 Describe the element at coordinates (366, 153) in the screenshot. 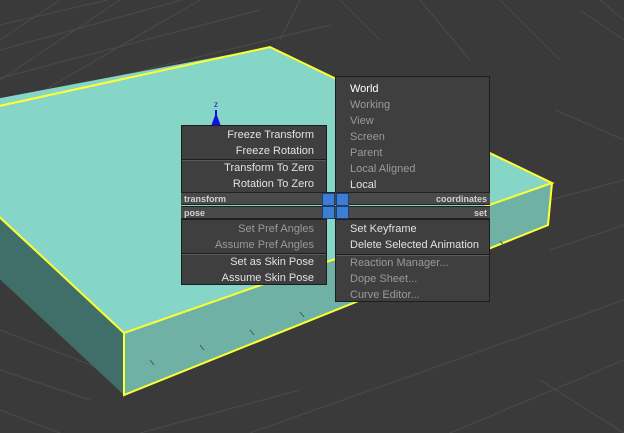

I see `menu-item-parent: Parent` at that location.